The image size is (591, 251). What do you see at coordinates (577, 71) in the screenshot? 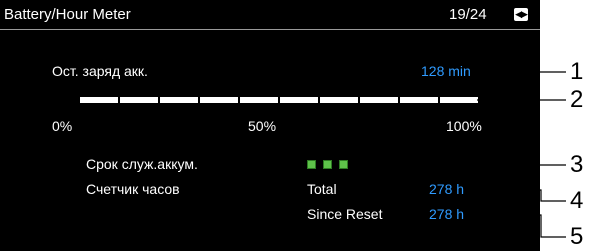
I see `callout-number-1: 1` at bounding box center [577, 71].